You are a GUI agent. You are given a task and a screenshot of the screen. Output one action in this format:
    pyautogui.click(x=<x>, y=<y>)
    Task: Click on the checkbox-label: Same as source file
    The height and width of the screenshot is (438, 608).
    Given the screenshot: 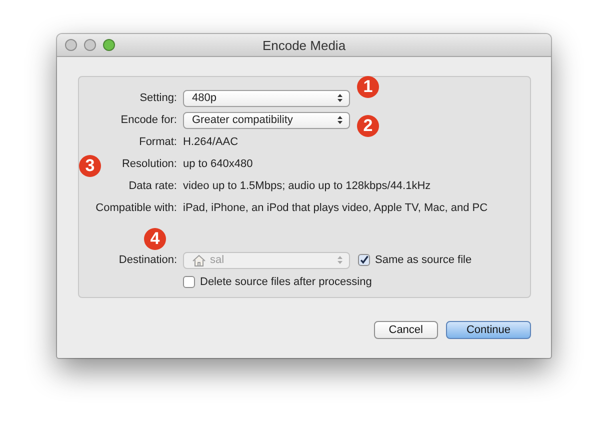 What is the action you would take?
    pyautogui.click(x=423, y=260)
    